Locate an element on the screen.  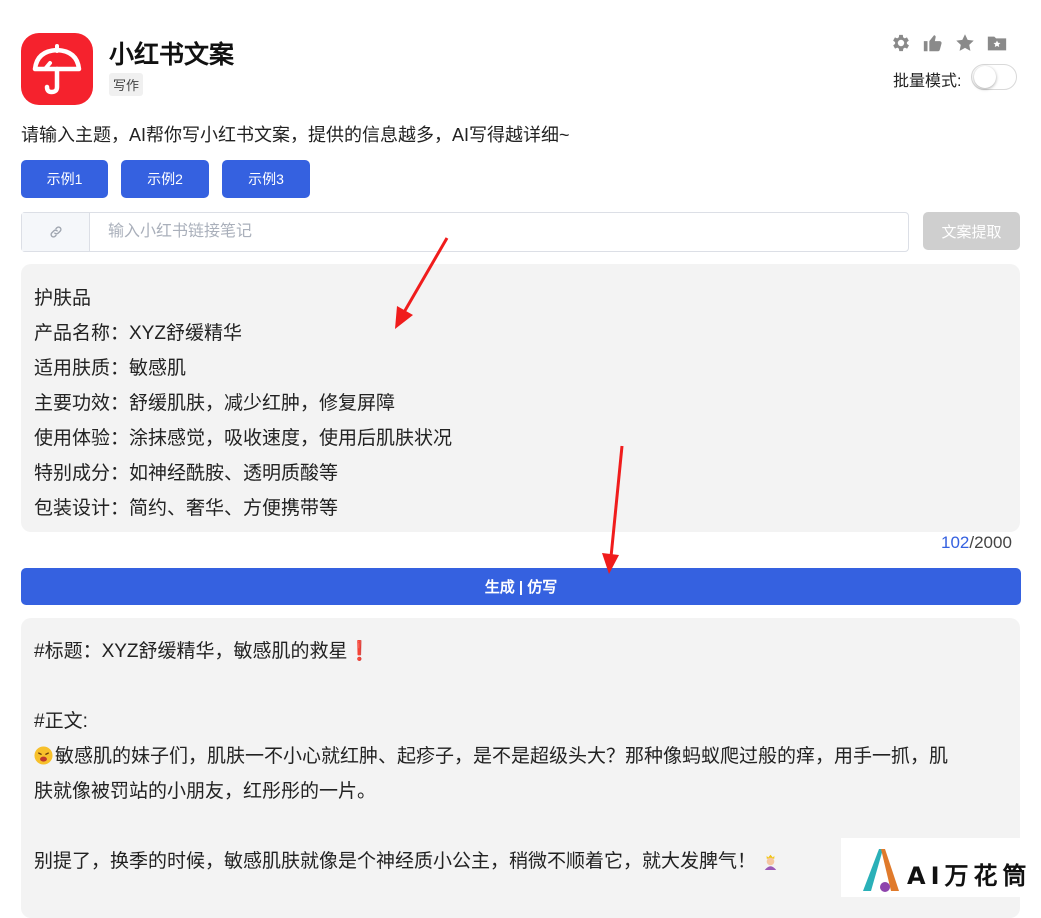
example-3-button: 示例3 is located at coordinates (266, 179).